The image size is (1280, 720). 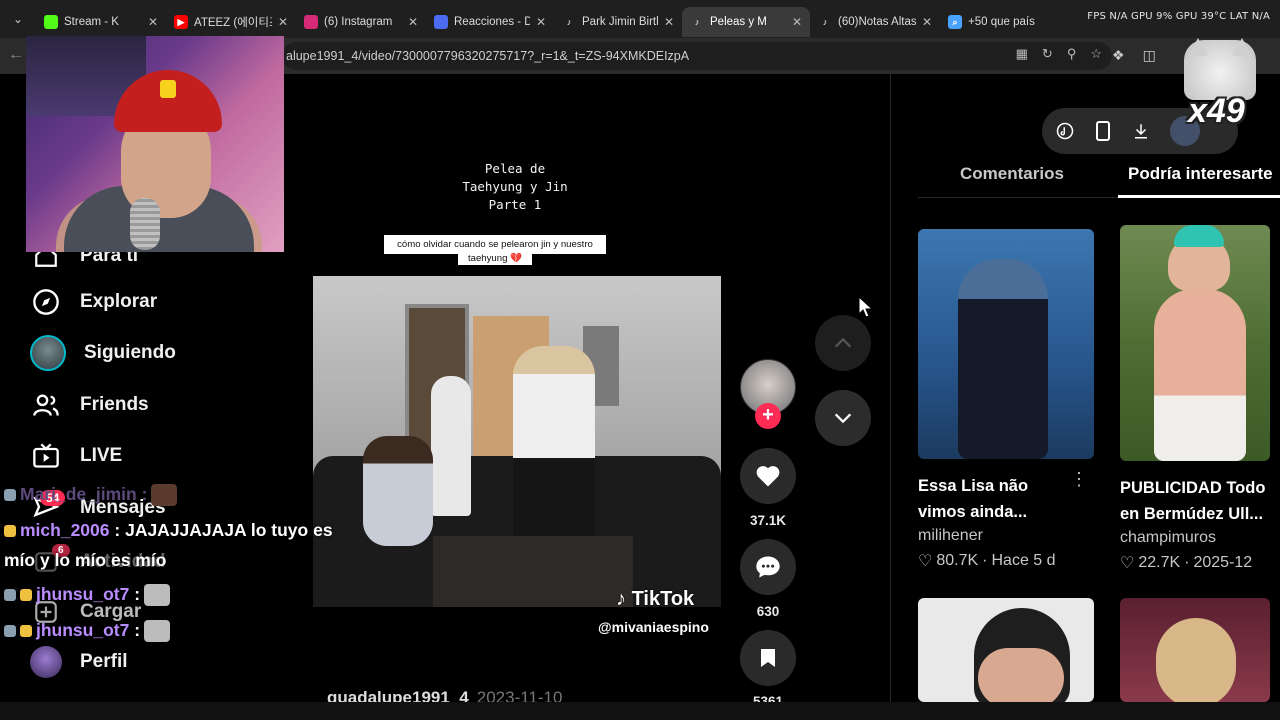 I want to click on video-player, so click(x=517, y=441).